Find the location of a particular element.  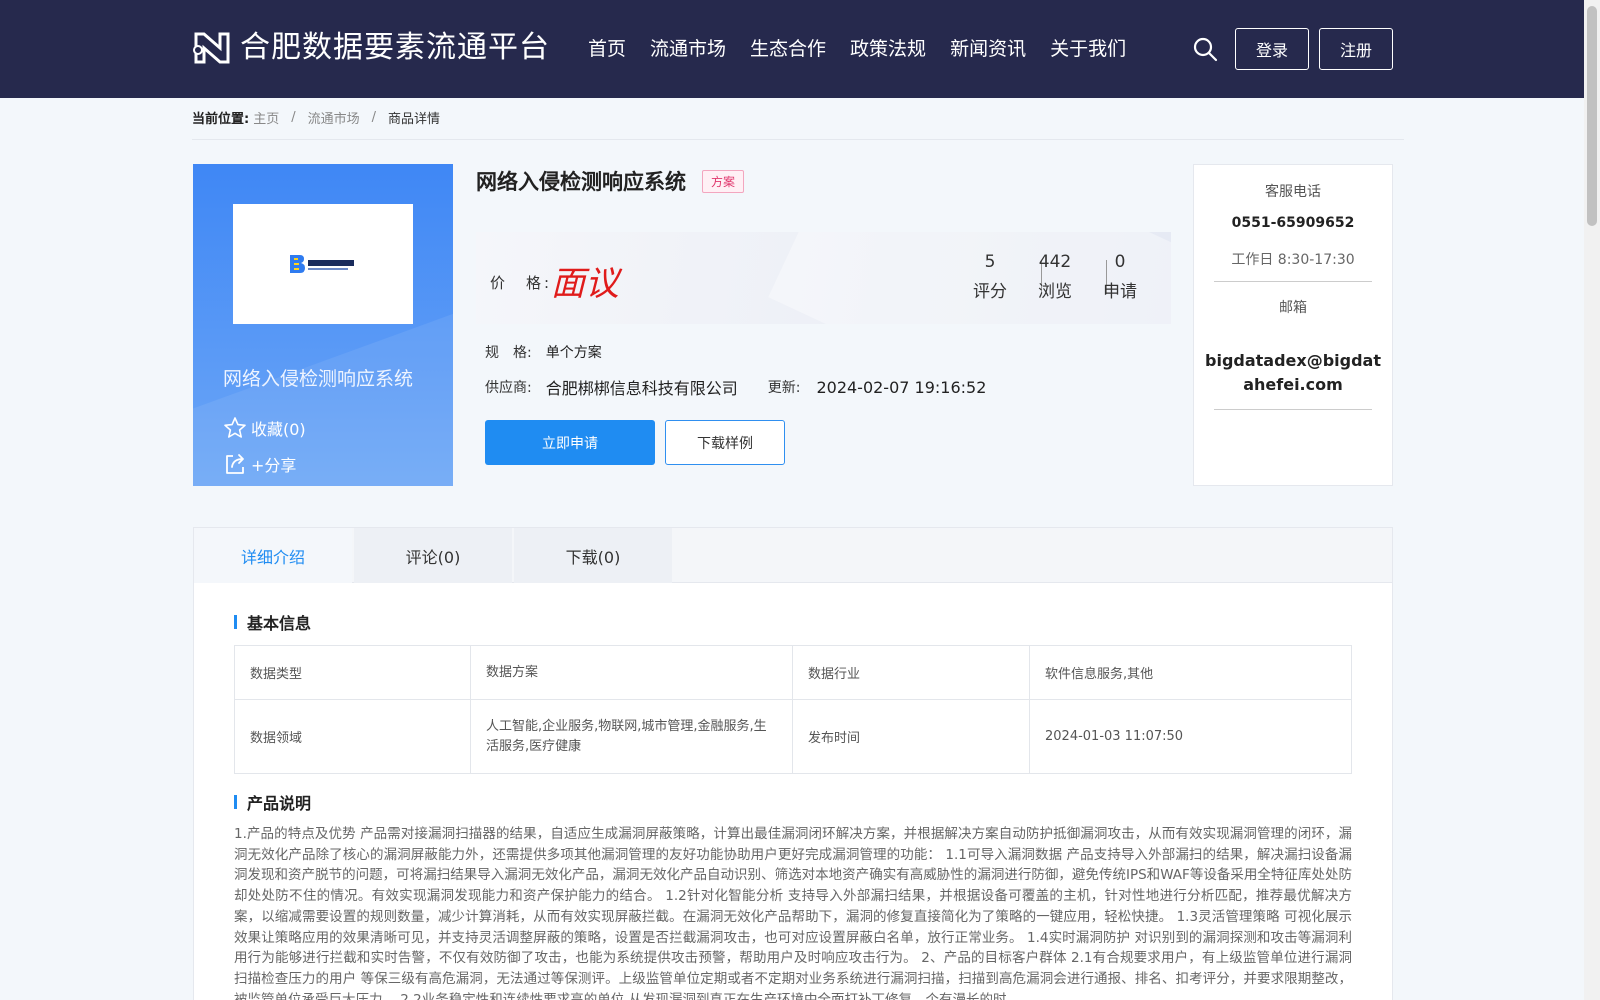

share-icon is located at coordinates (235, 464).